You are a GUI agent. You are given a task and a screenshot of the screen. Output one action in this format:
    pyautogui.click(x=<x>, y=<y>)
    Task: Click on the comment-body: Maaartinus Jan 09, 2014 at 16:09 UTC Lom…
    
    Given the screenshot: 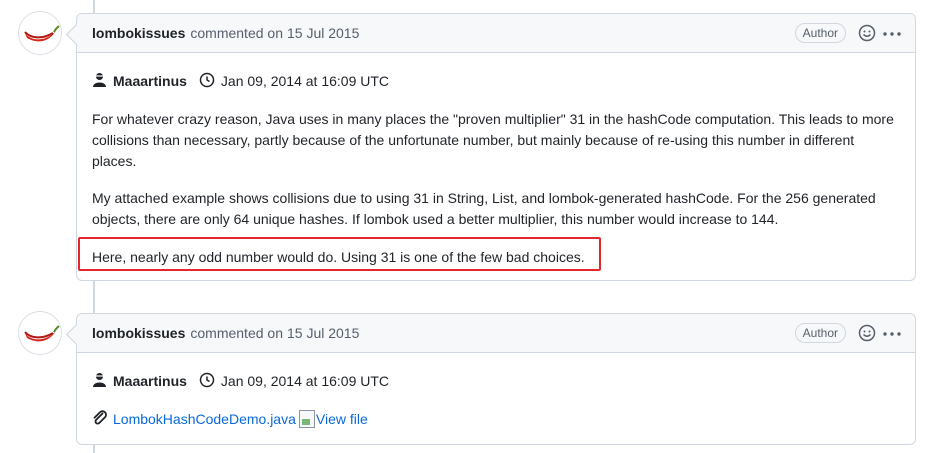 What is the action you would take?
    pyautogui.click(x=496, y=400)
    